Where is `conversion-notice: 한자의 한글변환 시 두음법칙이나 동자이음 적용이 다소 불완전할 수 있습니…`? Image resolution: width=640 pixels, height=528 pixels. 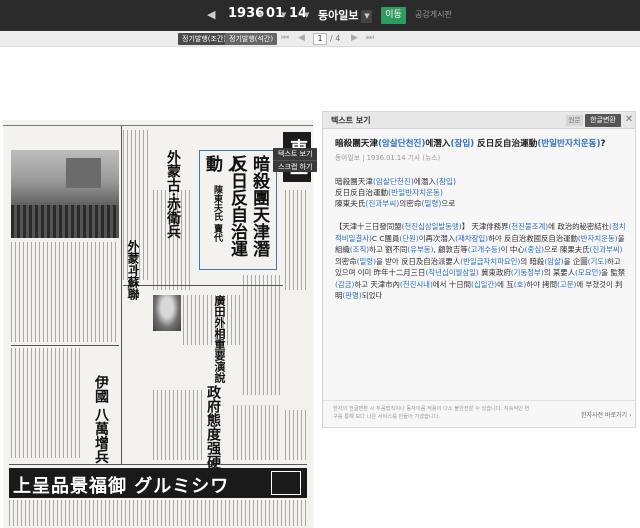 conversion-notice: 한자의 한글변환 시 두음법칙이나 동자이음 적용이 다소 불완전할 수 있습니… is located at coordinates (431, 413).